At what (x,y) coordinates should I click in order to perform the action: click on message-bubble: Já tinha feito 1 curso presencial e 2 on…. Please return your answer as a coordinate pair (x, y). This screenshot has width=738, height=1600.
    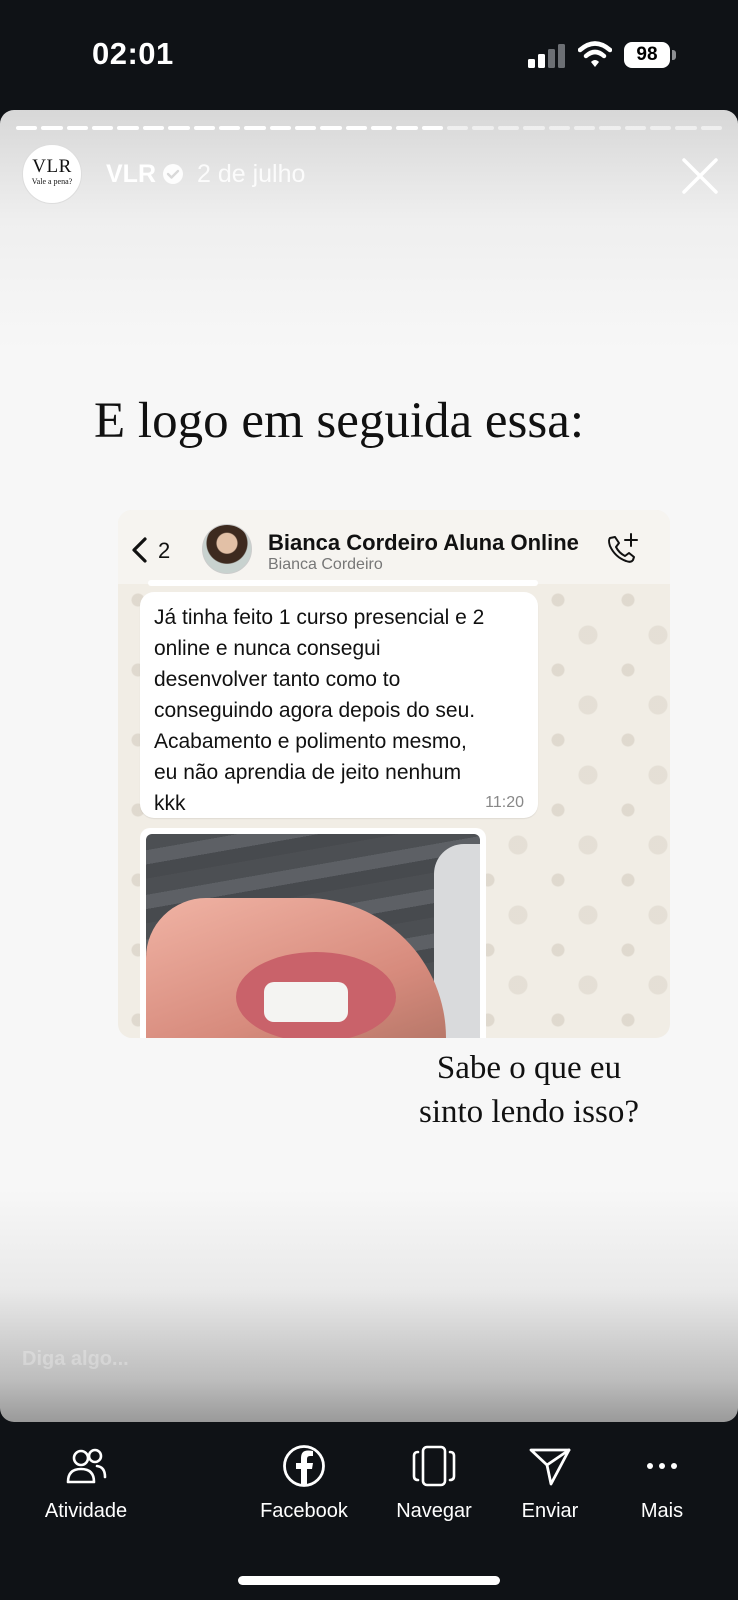
    Looking at the image, I should click on (339, 705).